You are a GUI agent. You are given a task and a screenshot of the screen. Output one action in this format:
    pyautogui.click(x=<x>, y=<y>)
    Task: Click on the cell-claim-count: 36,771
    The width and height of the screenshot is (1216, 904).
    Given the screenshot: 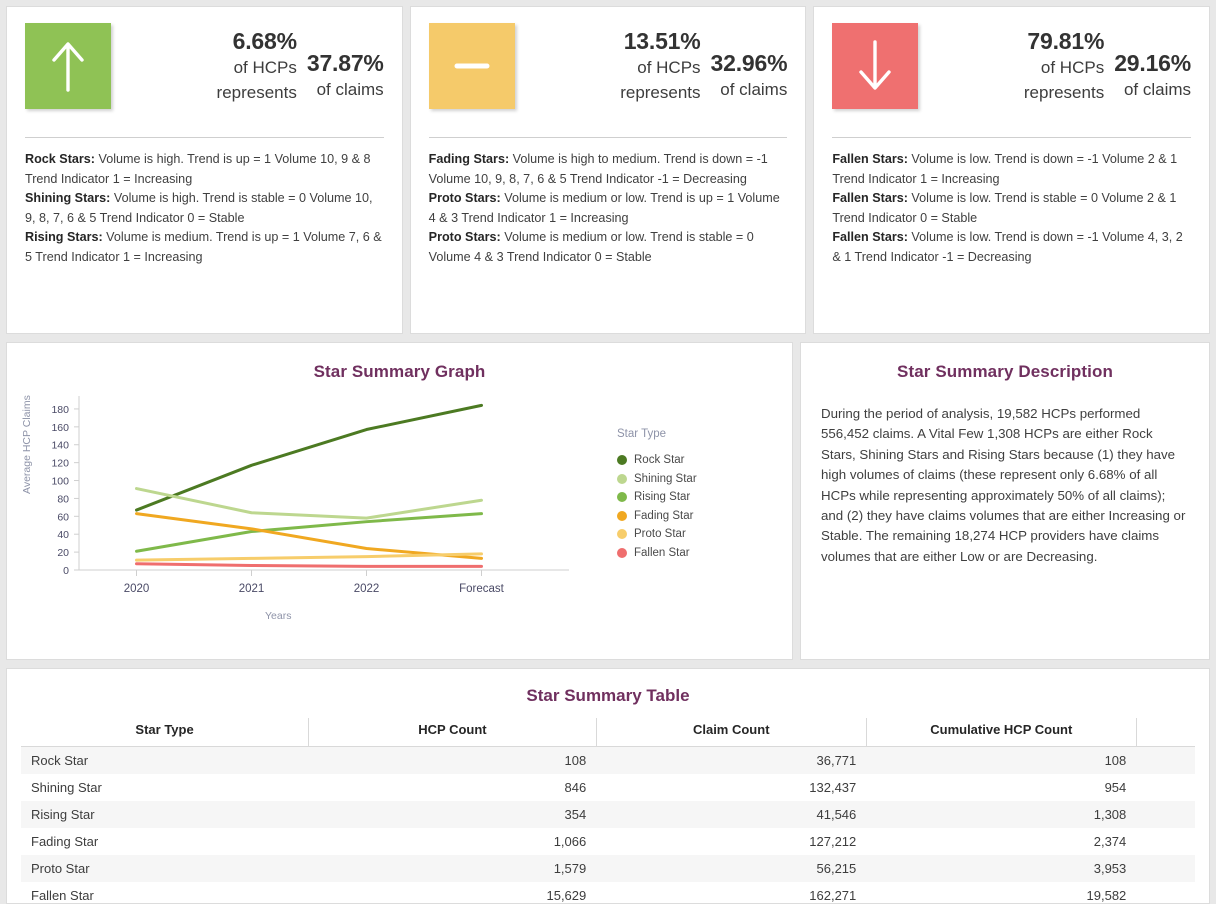 What is the action you would take?
    pyautogui.click(x=731, y=760)
    